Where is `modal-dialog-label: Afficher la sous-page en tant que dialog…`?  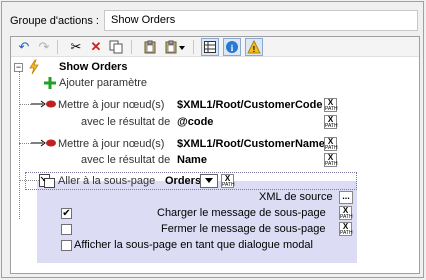
modal-dialog-label: Afficher la sous-page en tant que dialog… is located at coordinates (193, 245).